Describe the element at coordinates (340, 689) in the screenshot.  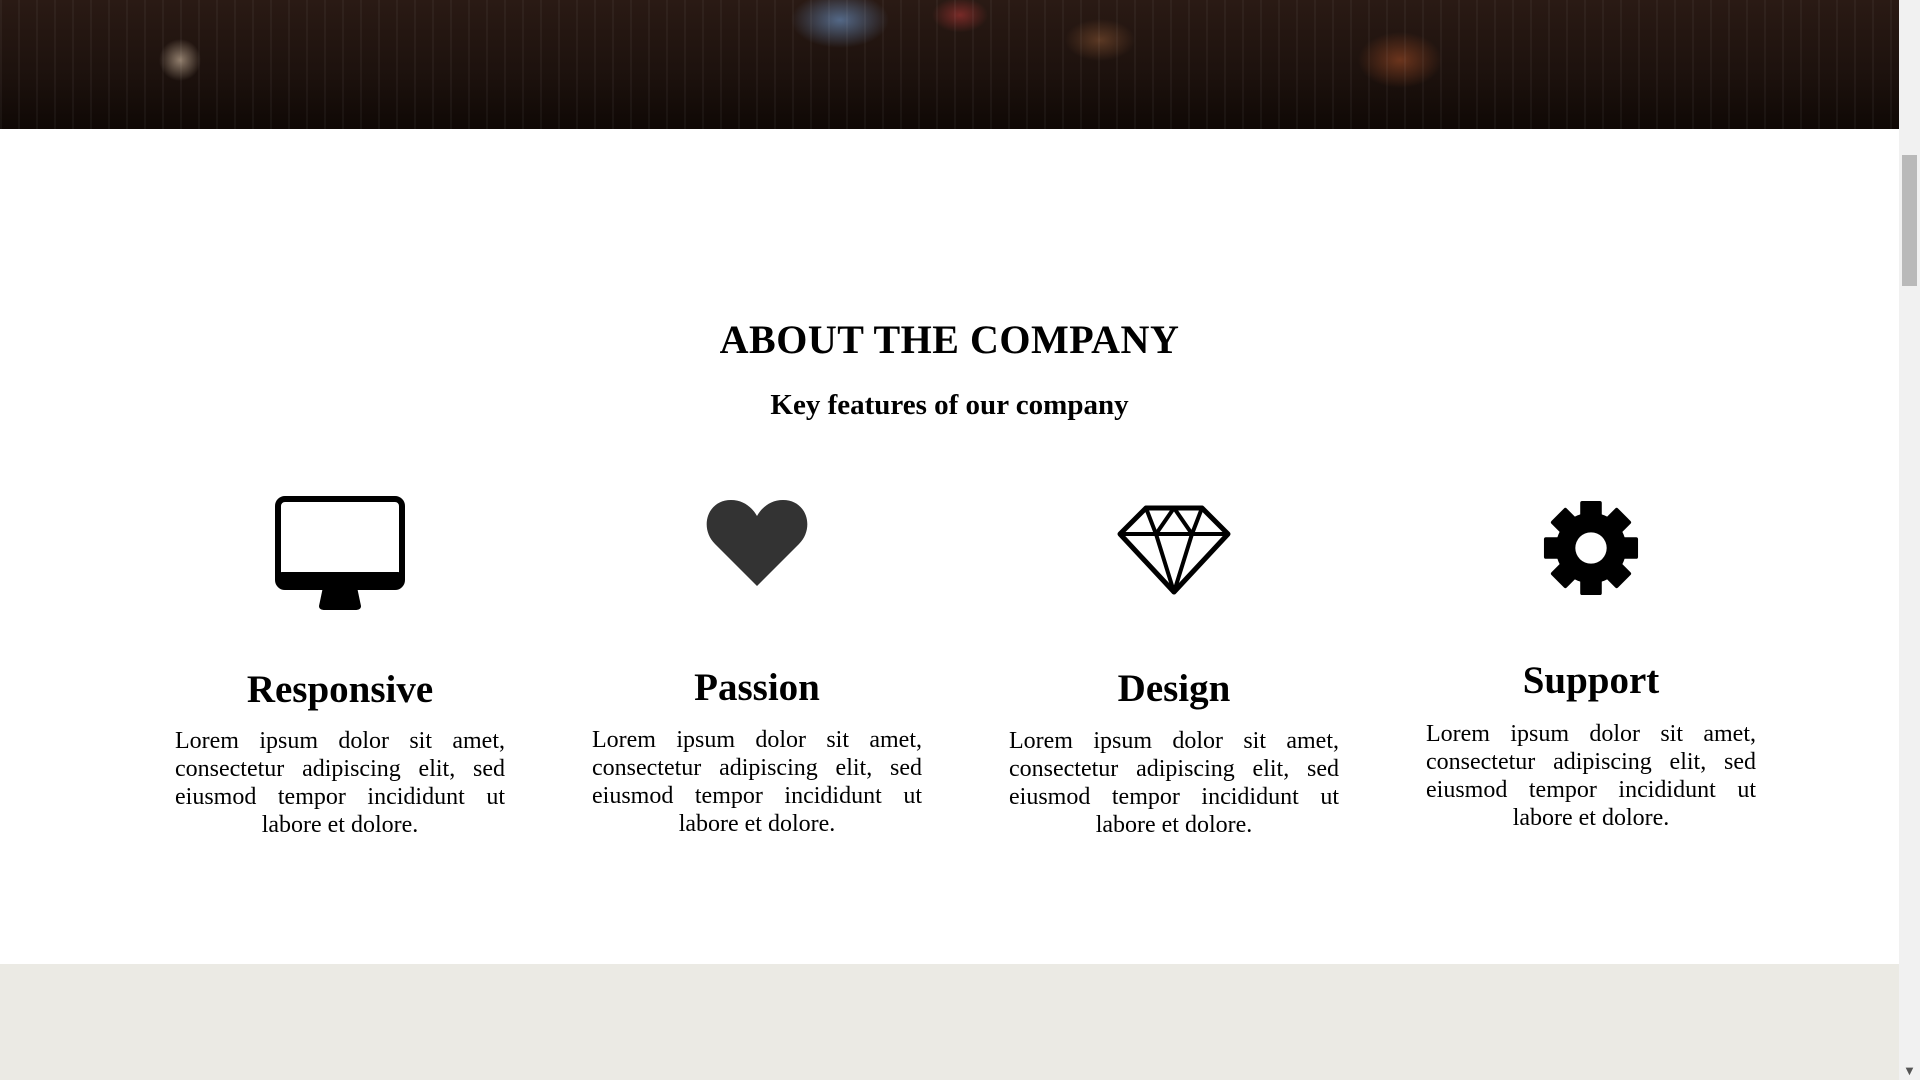
I see `feature-title: Responsive` at that location.